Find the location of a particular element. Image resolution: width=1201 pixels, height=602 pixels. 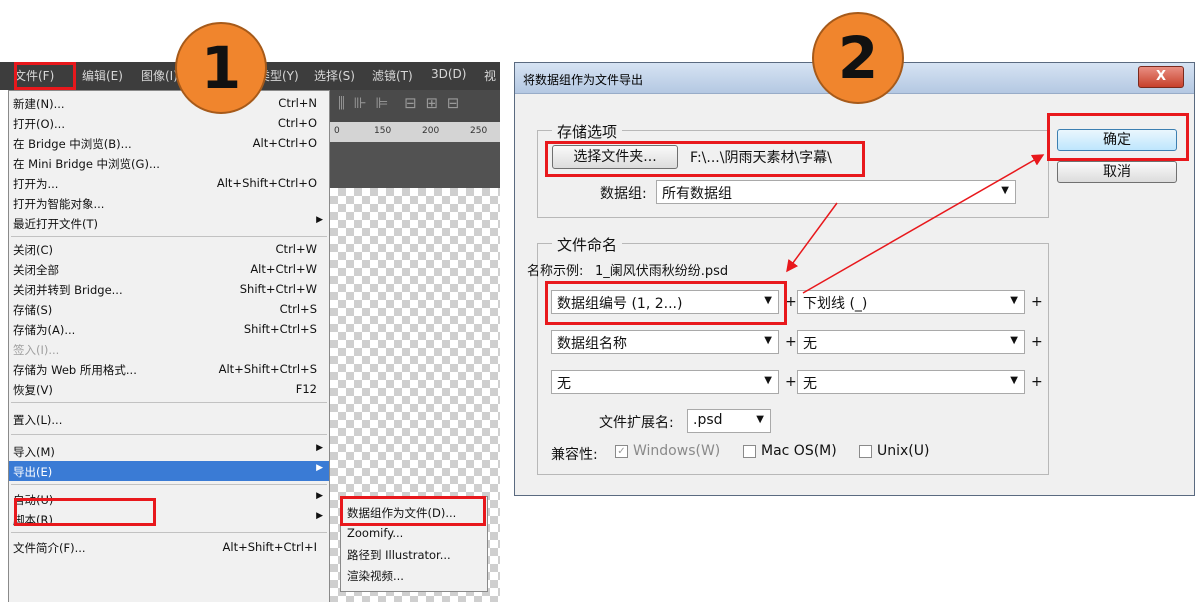

file-extension-label: 文件扩展名: is located at coordinates (636, 423).